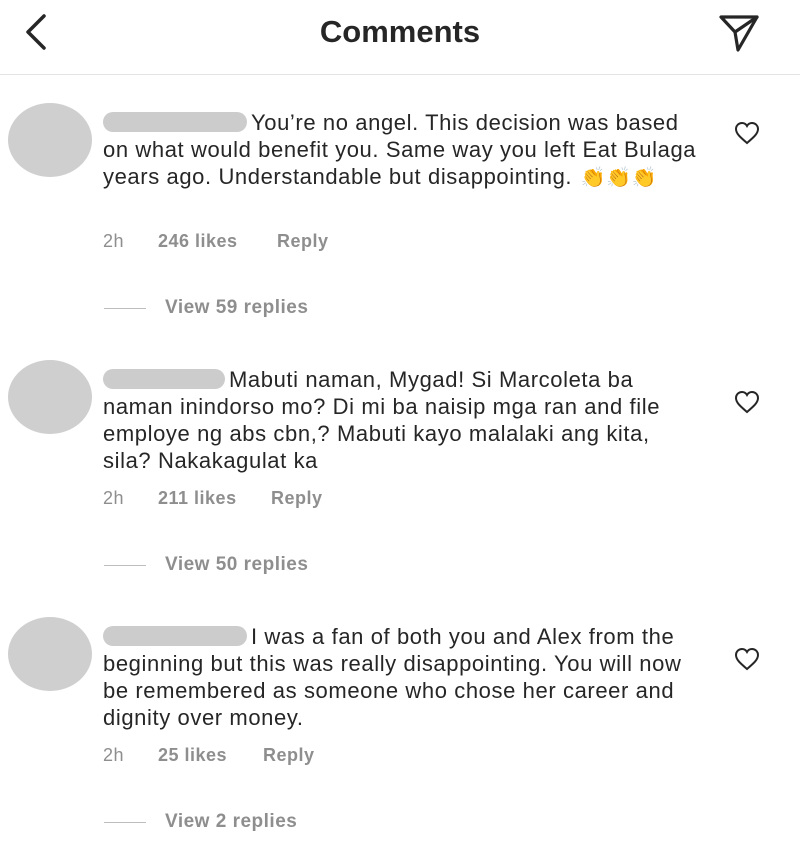  What do you see at coordinates (237, 307) in the screenshot?
I see `view-replies-label: View 59 replies` at bounding box center [237, 307].